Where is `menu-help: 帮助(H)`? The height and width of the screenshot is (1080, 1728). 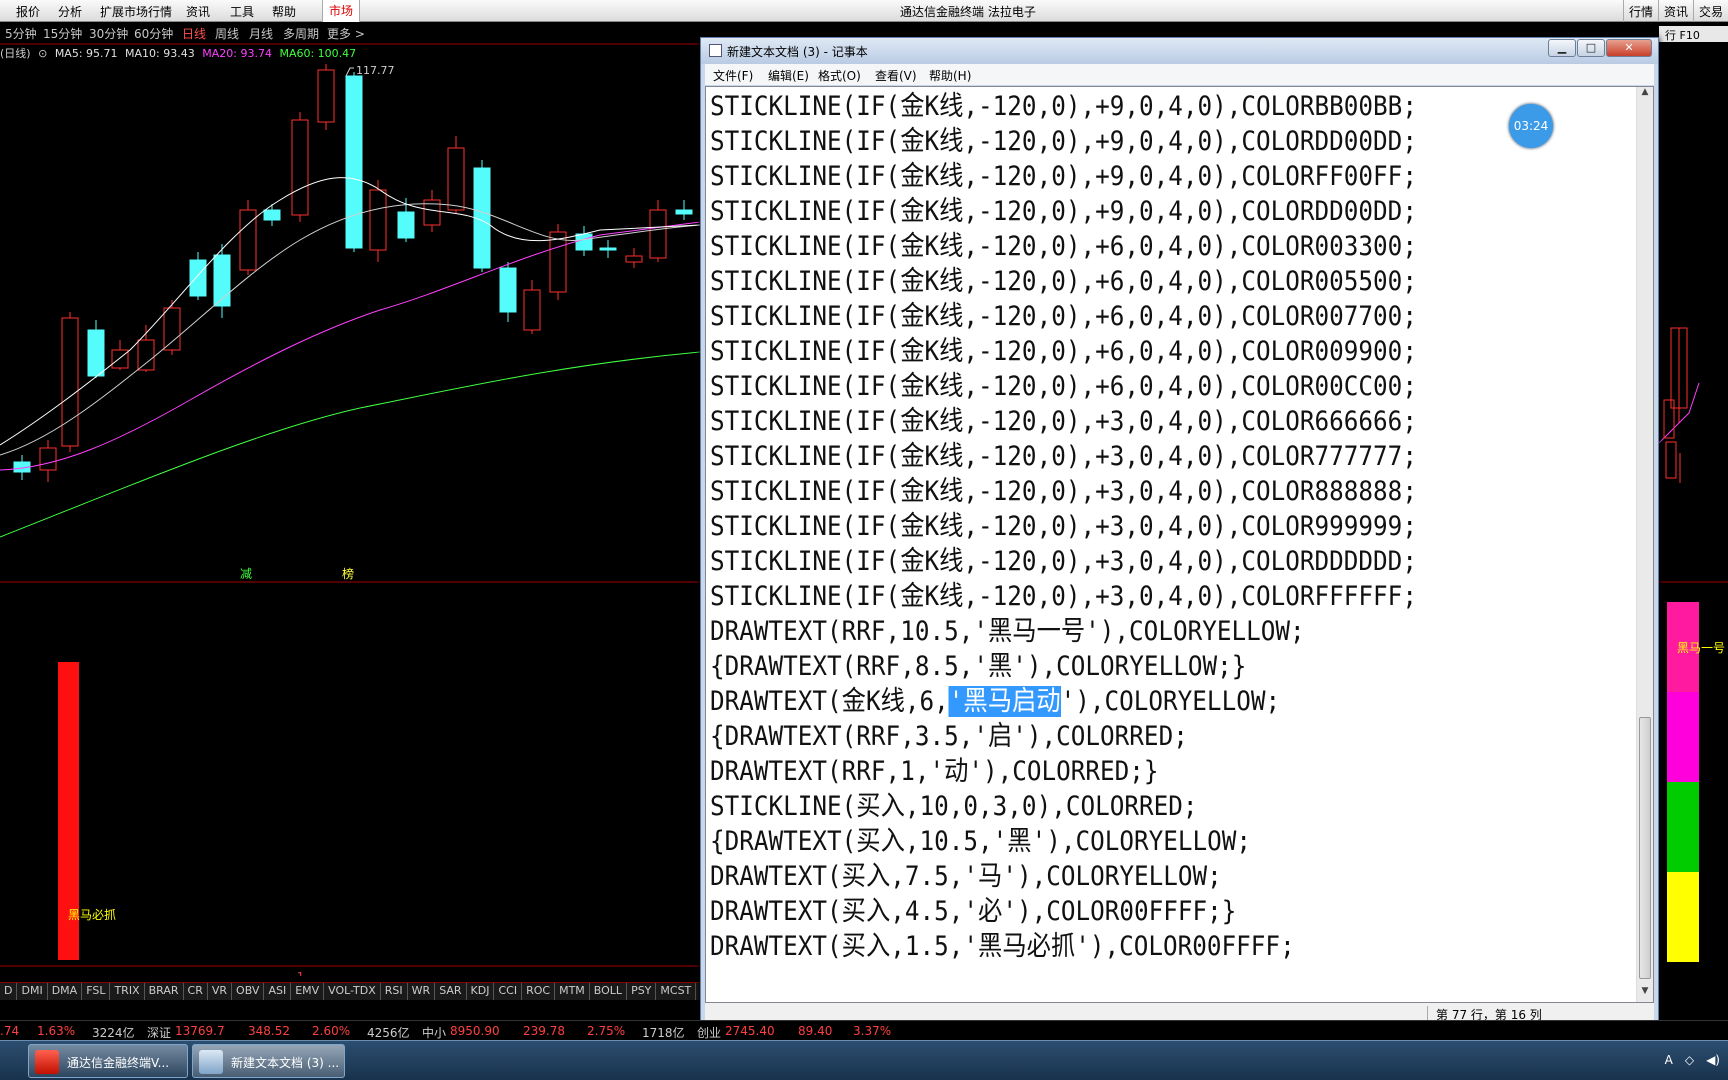
menu-help: 帮助(H) is located at coordinates (950, 75).